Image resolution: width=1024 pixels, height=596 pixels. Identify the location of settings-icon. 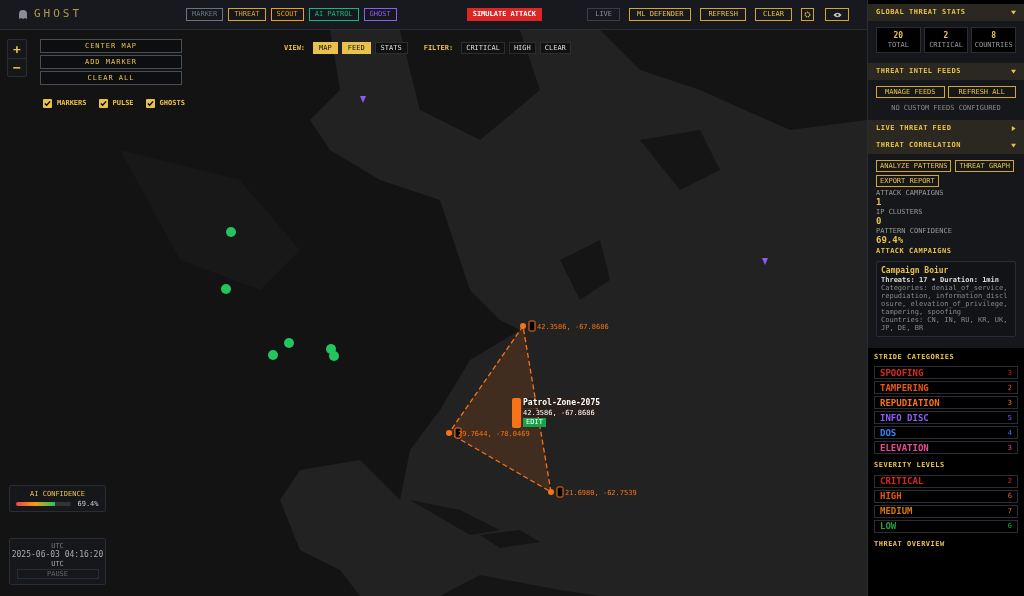
(807, 14).